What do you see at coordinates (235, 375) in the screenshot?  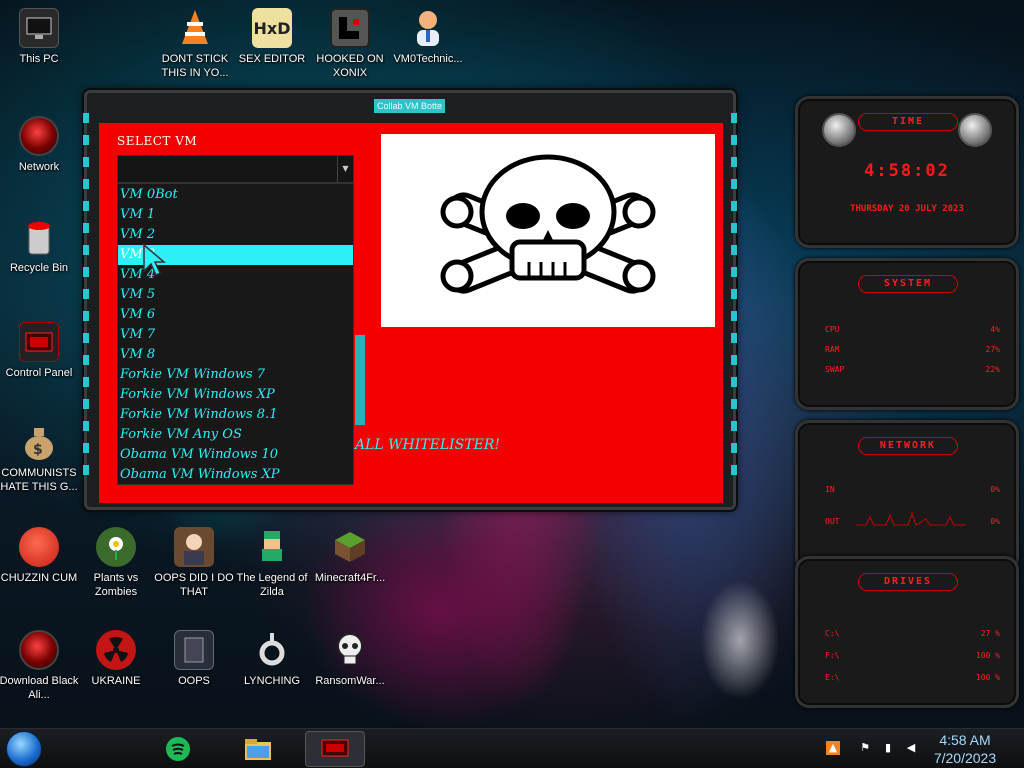 I see `vm-option: Forkie VM Windows 7` at bounding box center [235, 375].